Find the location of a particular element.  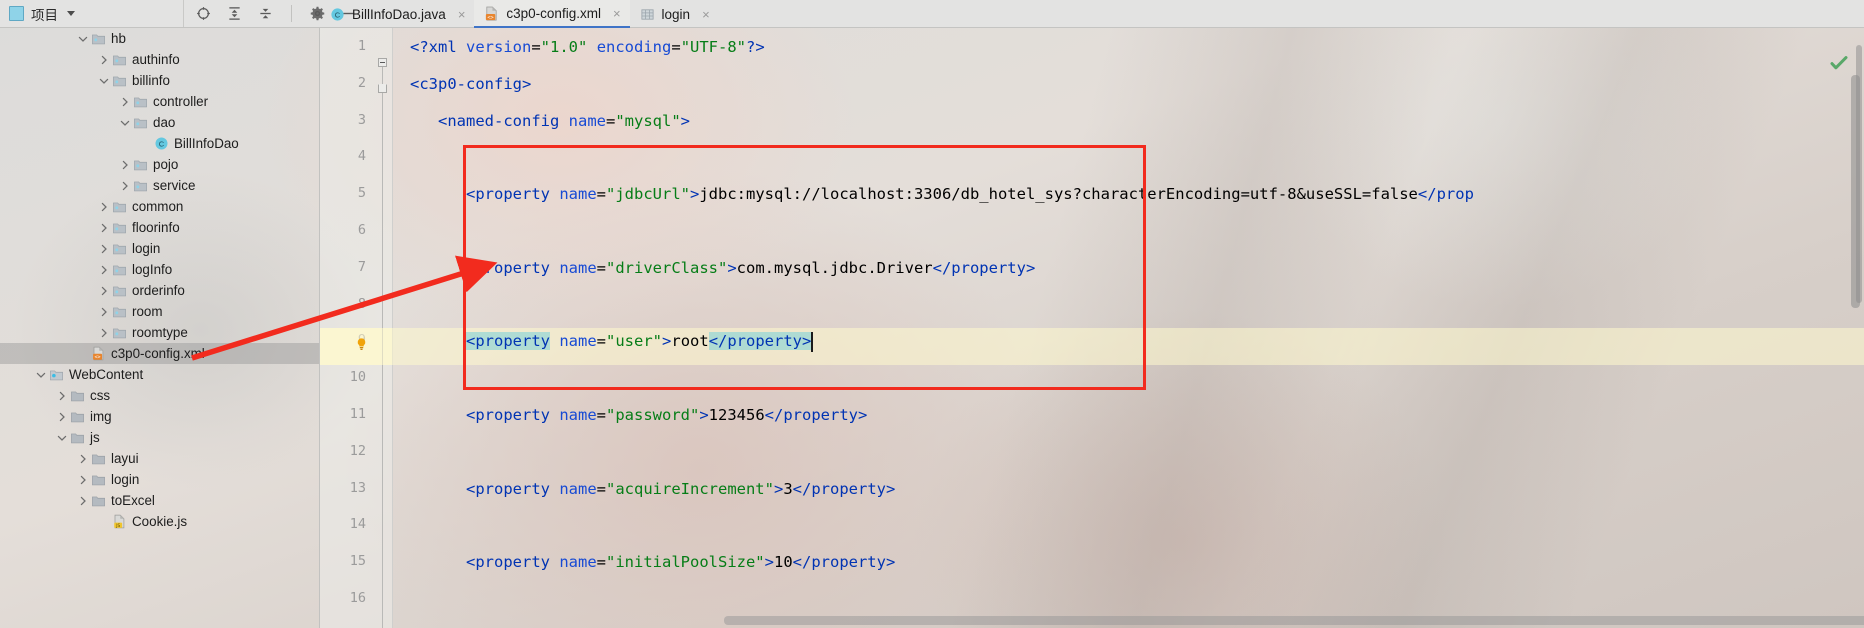

locate-icon is located at coordinates (203, 13).